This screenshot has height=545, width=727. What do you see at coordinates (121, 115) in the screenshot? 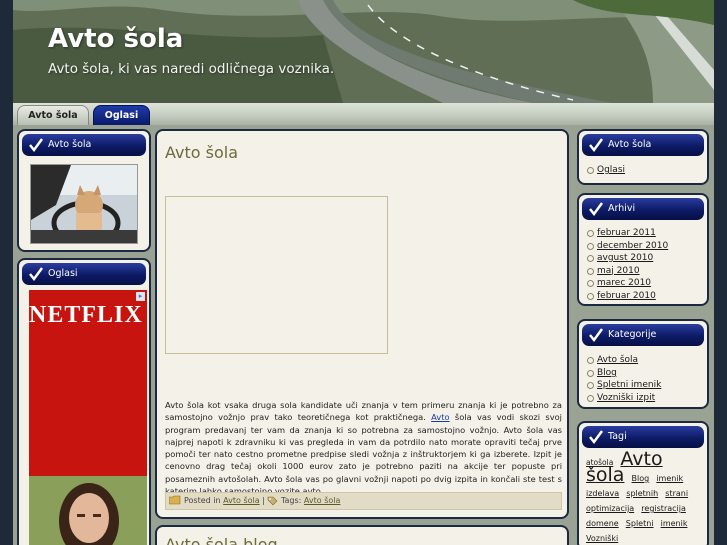
I see `tab-oglasi: Oglasi` at bounding box center [121, 115].